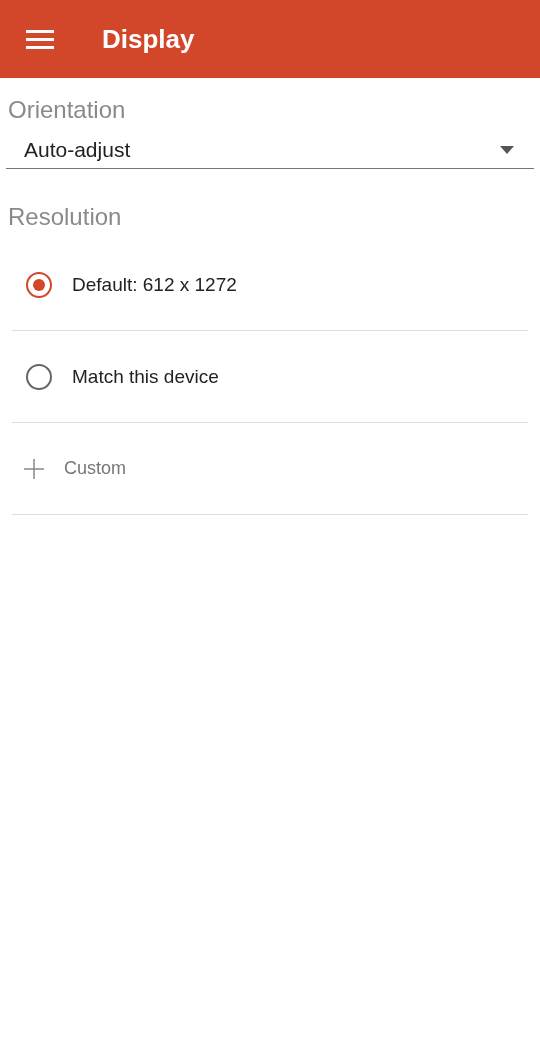 This screenshot has height=1057, width=540. I want to click on option-label: Default: 612 x 1272, so click(154, 284).